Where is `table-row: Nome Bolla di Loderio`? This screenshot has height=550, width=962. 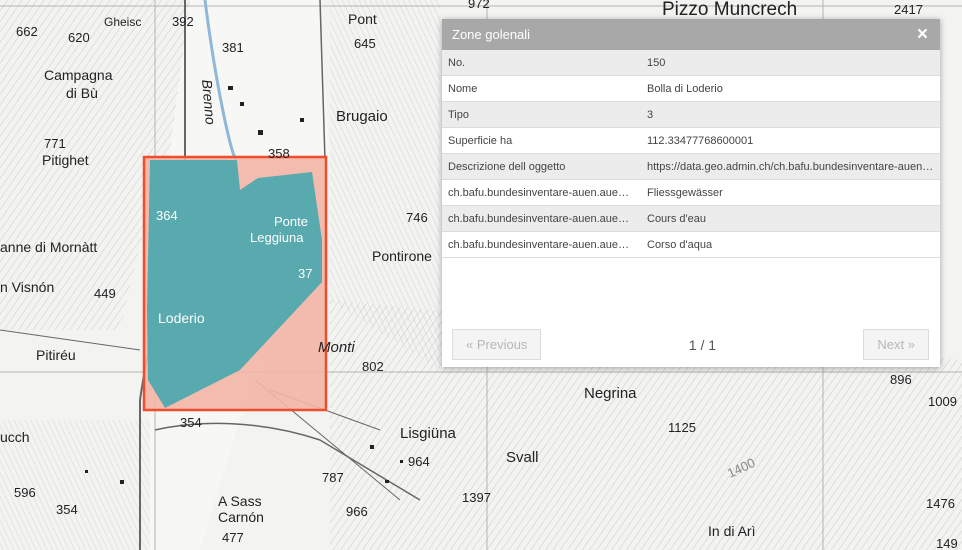
table-row: Nome Bolla di Loderio is located at coordinates (691, 88).